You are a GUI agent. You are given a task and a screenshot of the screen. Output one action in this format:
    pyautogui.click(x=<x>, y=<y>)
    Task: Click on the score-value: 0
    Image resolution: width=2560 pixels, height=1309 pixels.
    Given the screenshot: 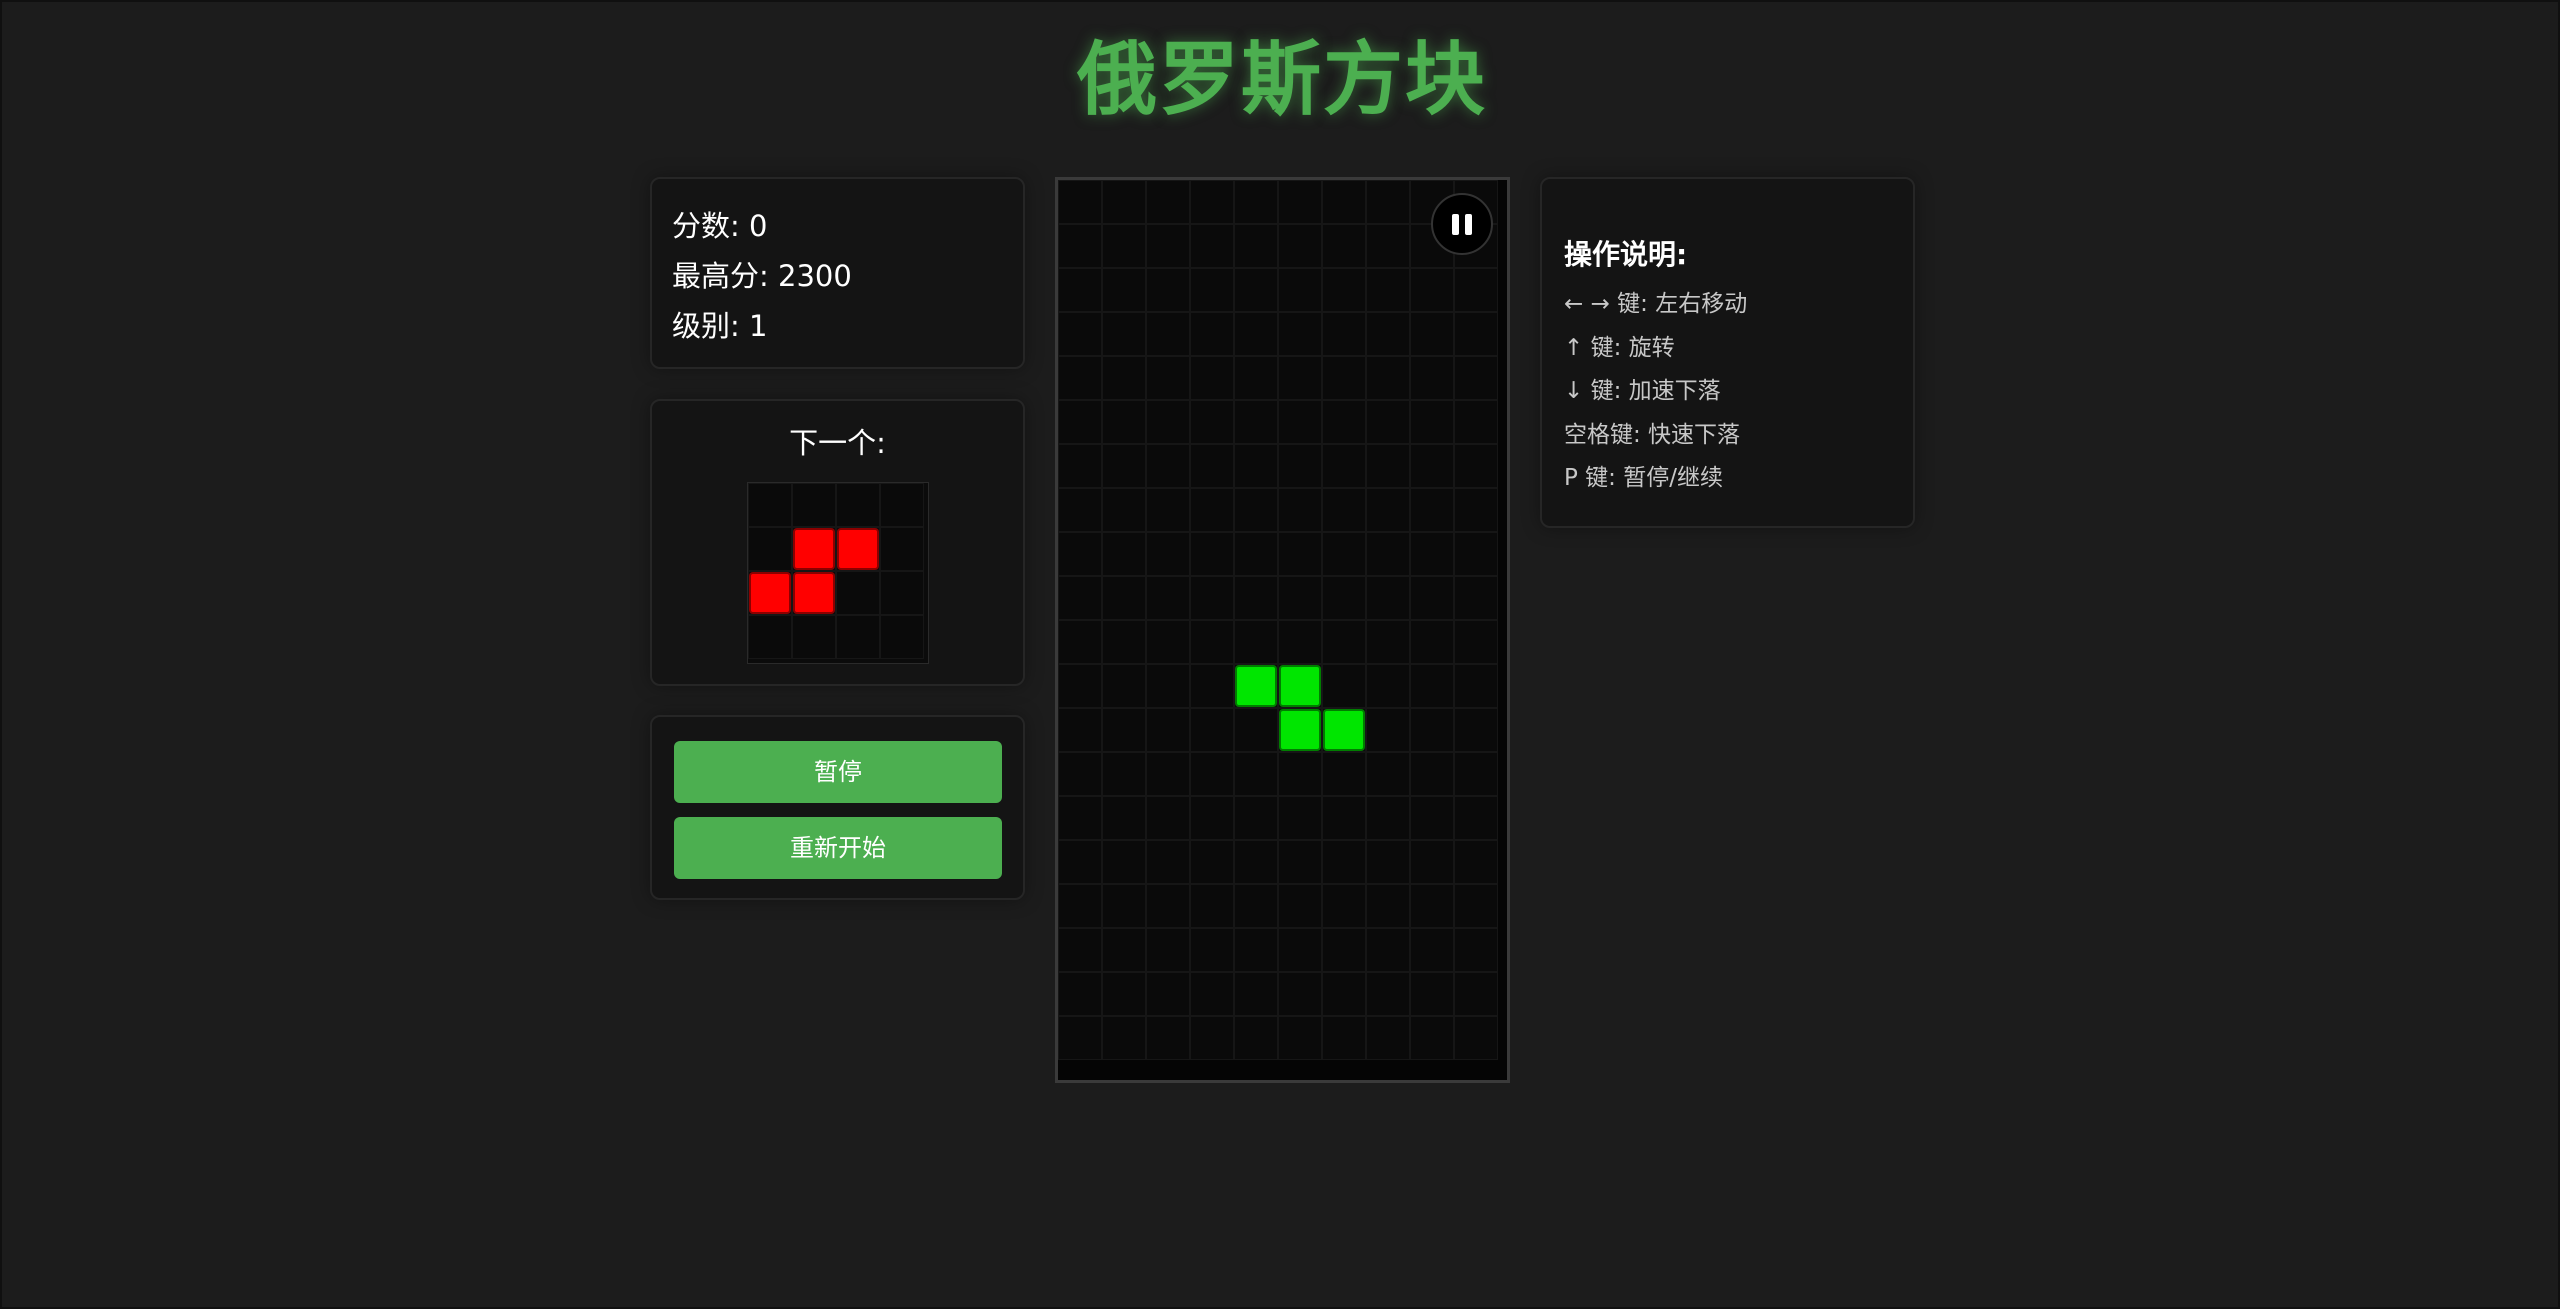 What is the action you would take?
    pyautogui.click(x=758, y=226)
    